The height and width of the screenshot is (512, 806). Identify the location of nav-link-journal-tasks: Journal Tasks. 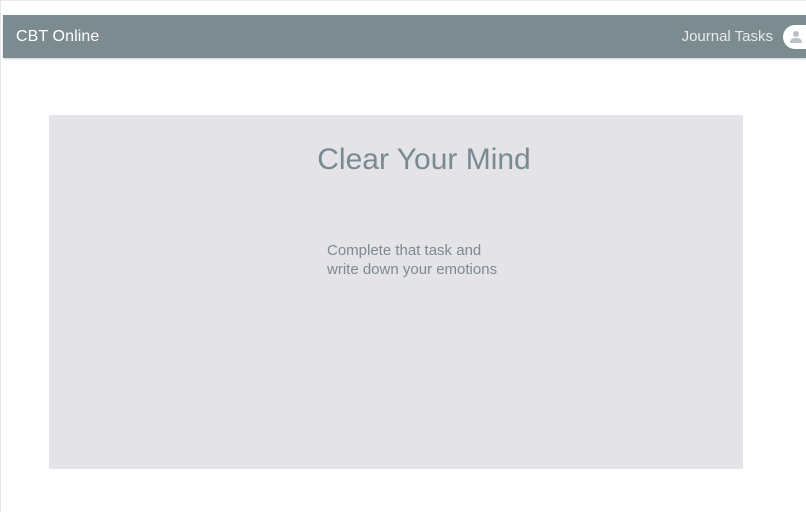
(727, 36).